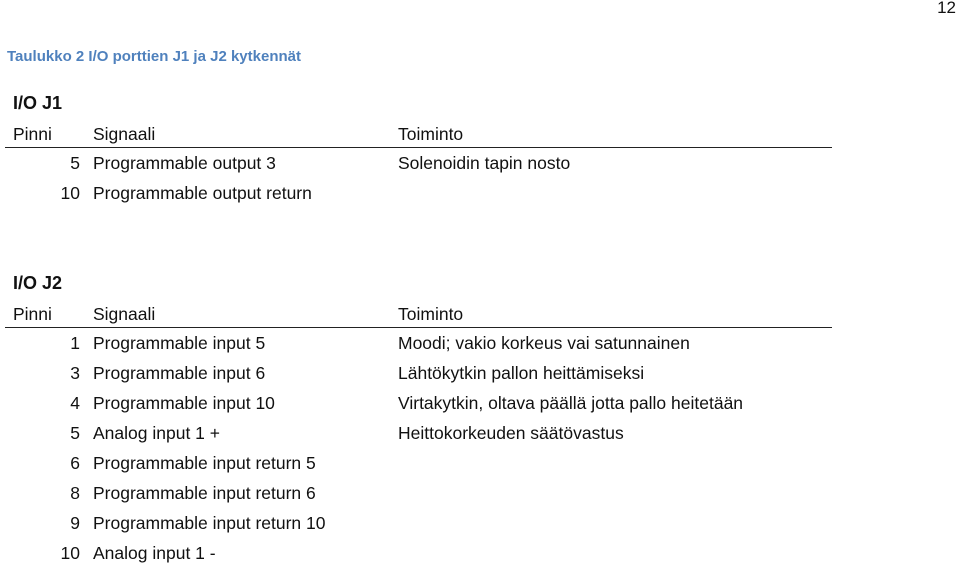 This screenshot has width=960, height=568. What do you see at coordinates (179, 372) in the screenshot?
I see `signal-cell: Programmable input 6` at bounding box center [179, 372].